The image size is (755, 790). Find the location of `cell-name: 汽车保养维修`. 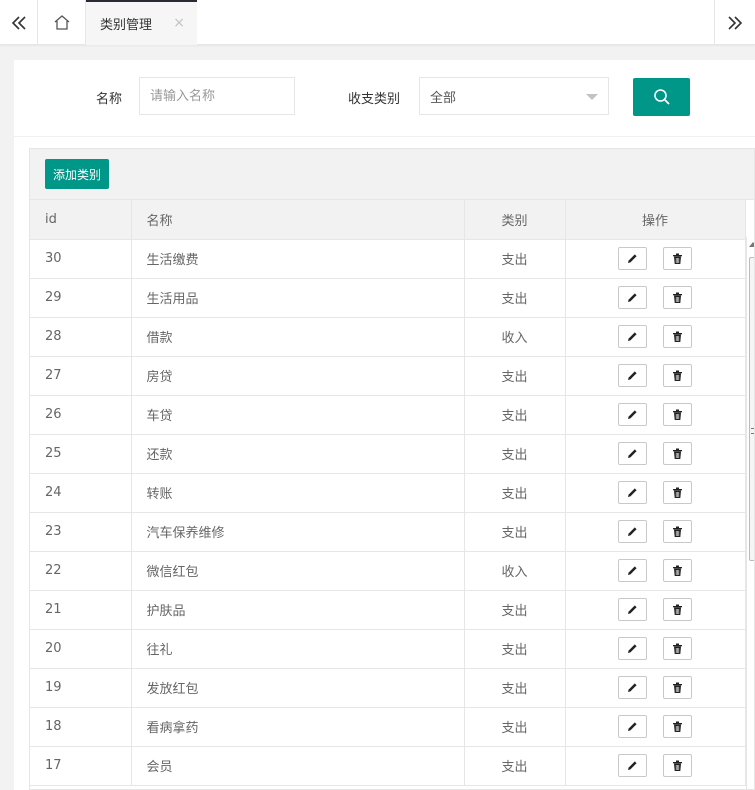

cell-name: 汽车保养维修 is located at coordinates (298, 532).